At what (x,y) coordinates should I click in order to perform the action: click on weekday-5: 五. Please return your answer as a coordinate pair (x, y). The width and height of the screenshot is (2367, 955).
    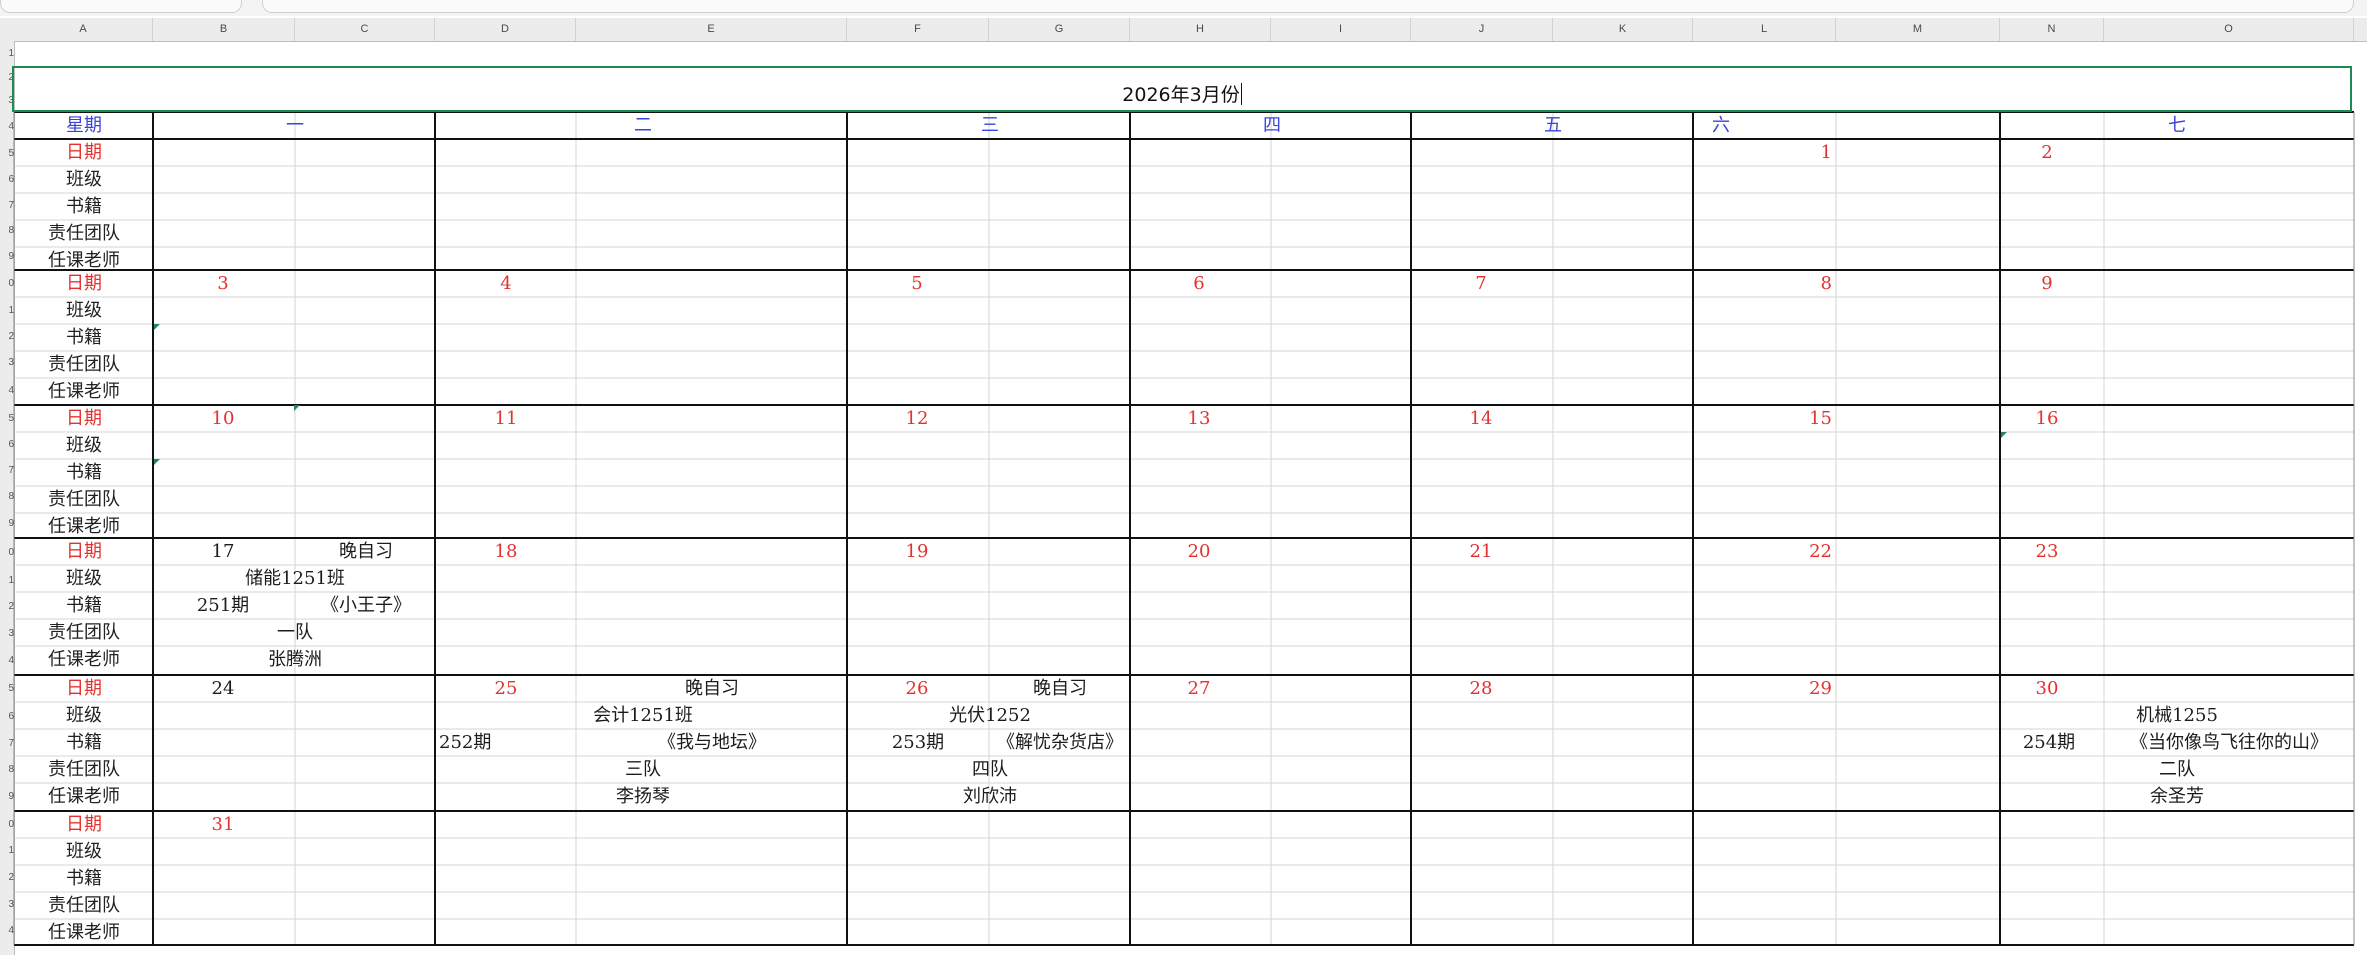
    Looking at the image, I should click on (1553, 126).